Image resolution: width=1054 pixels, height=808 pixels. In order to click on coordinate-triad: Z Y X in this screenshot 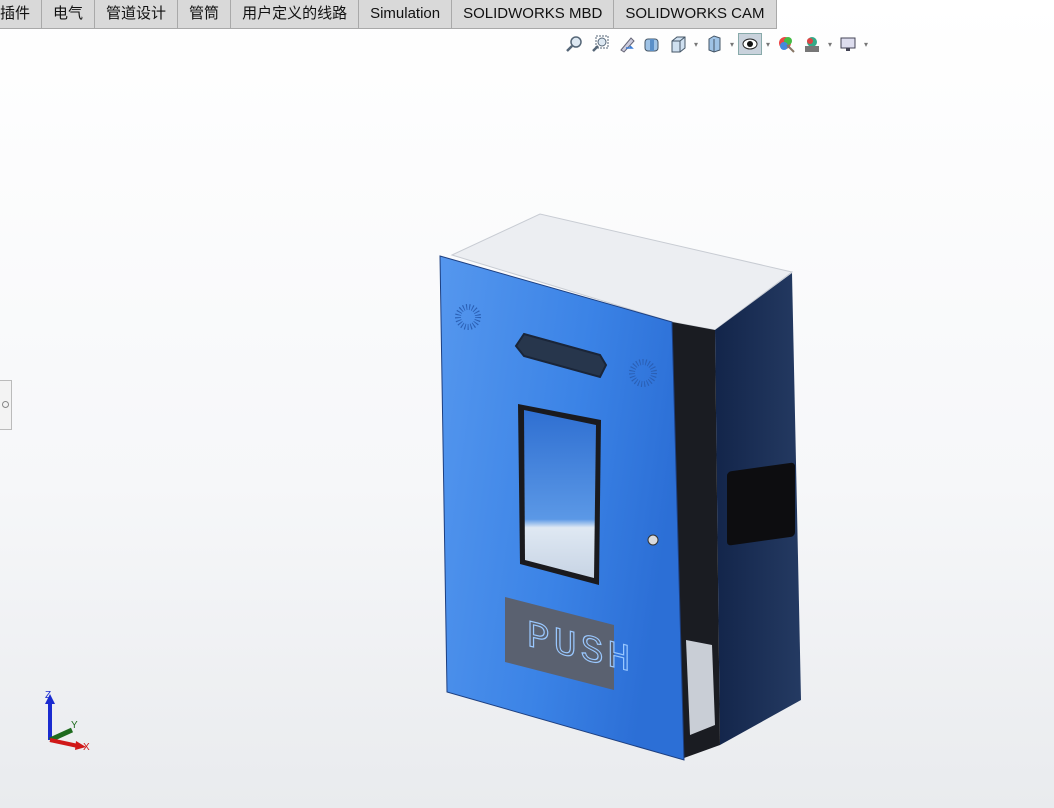, I will do `click(67, 721)`.